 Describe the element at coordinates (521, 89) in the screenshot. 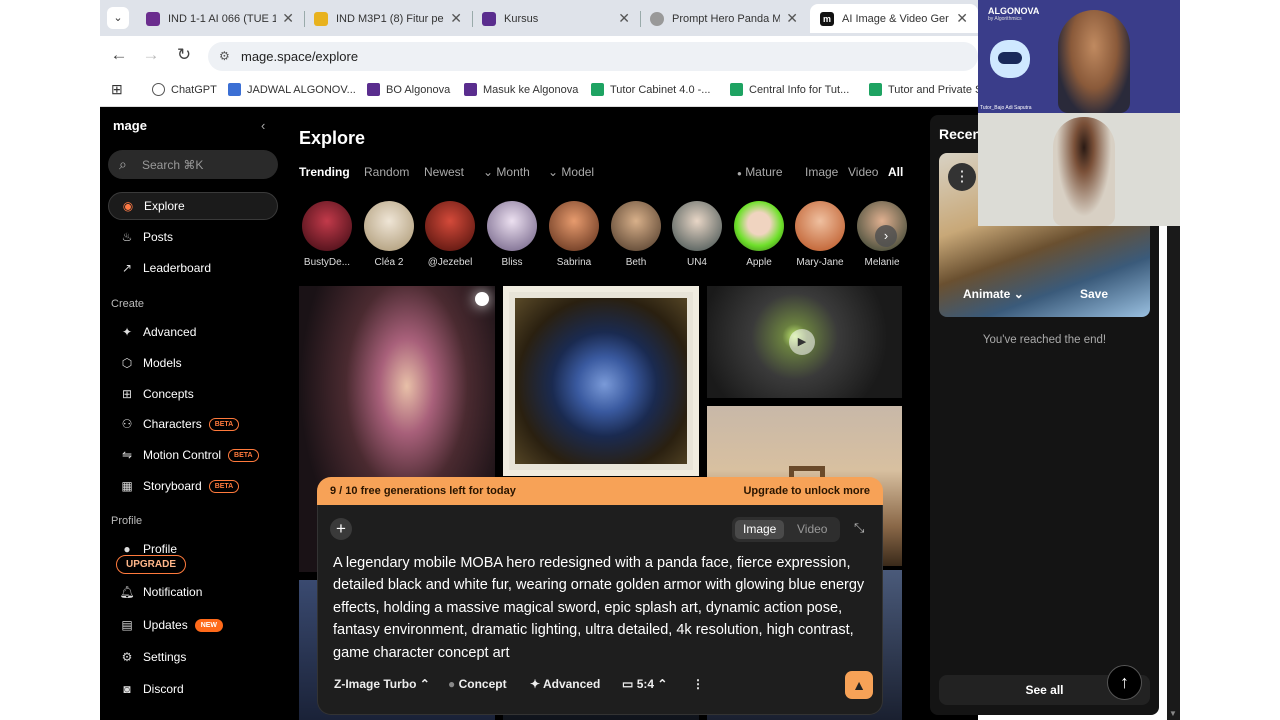

I see `bookmark-4: Masuk ke Algonova` at that location.